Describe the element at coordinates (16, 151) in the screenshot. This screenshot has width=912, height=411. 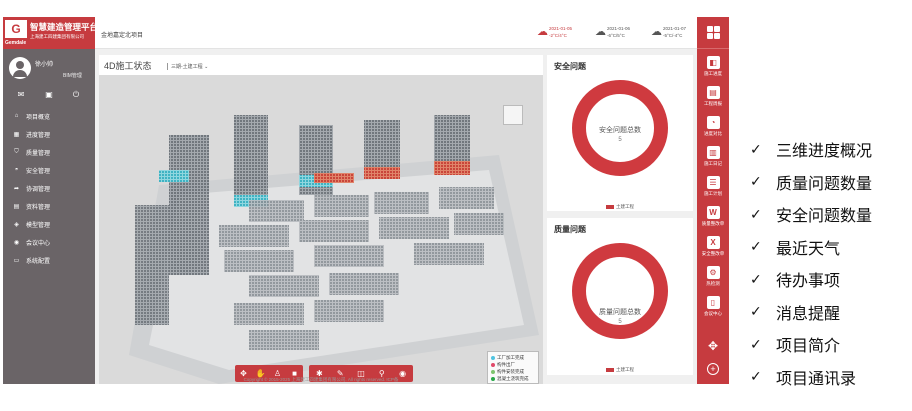
I see `shield-icon: ⛉` at that location.